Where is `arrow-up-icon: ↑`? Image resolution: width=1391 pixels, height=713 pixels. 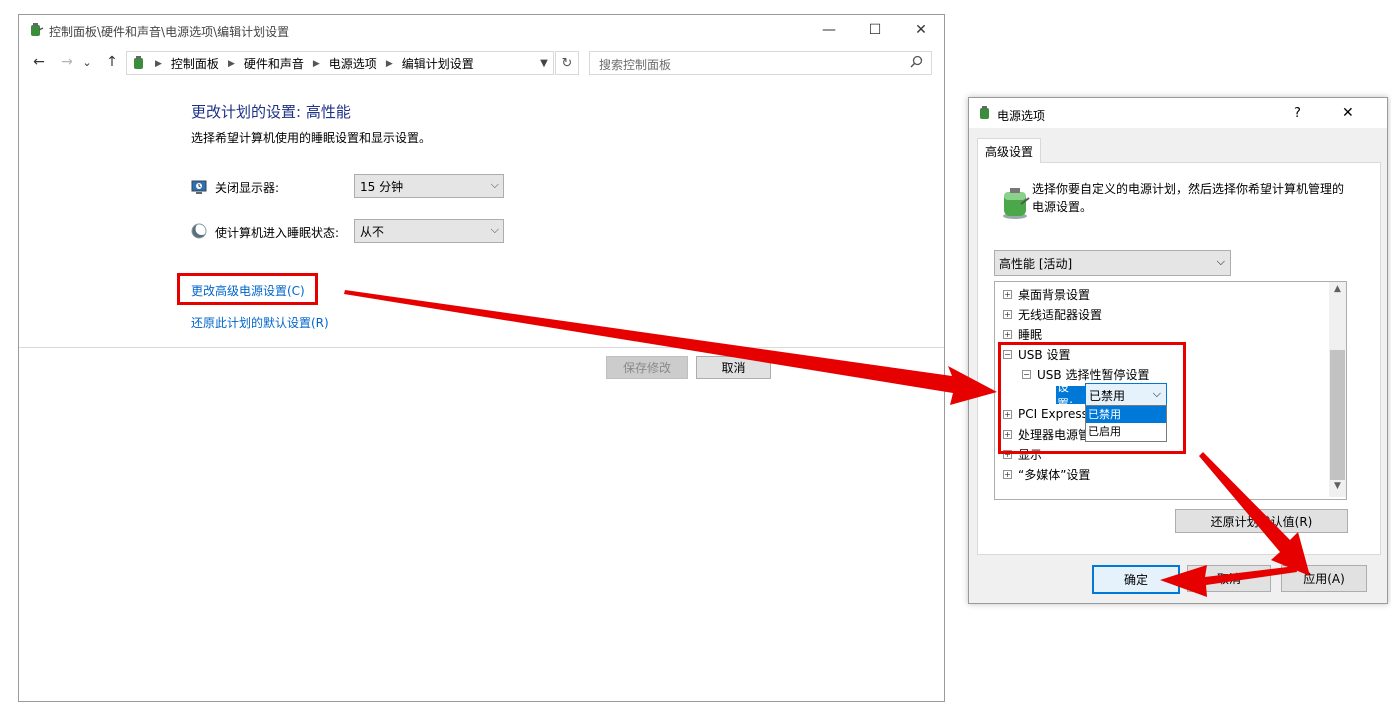
arrow-up-icon: ↑ is located at coordinates (112, 62).